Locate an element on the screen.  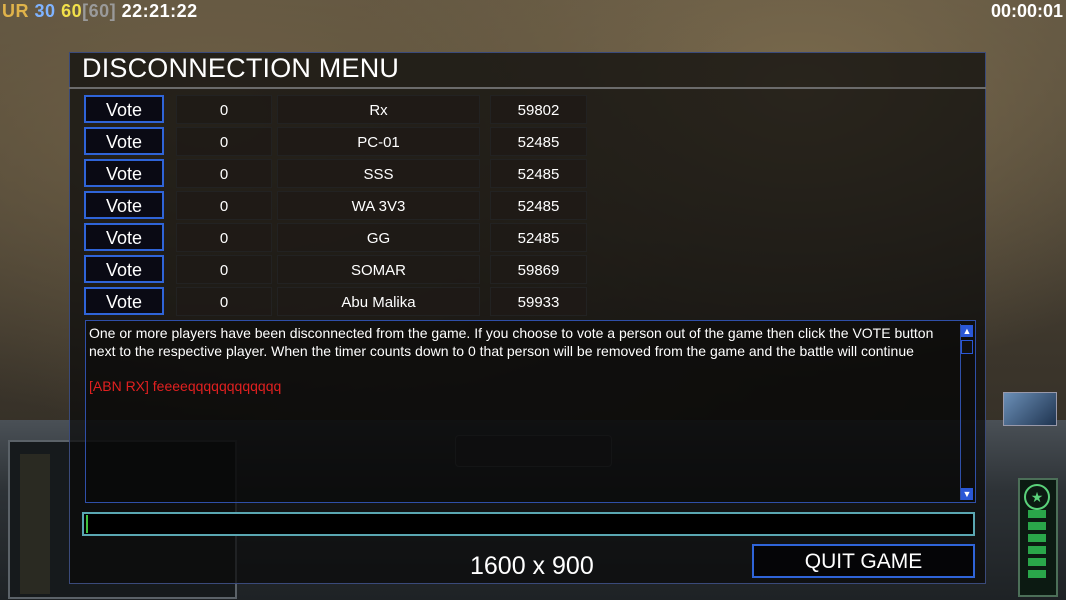
player-name: GG is located at coordinates (378, 237).